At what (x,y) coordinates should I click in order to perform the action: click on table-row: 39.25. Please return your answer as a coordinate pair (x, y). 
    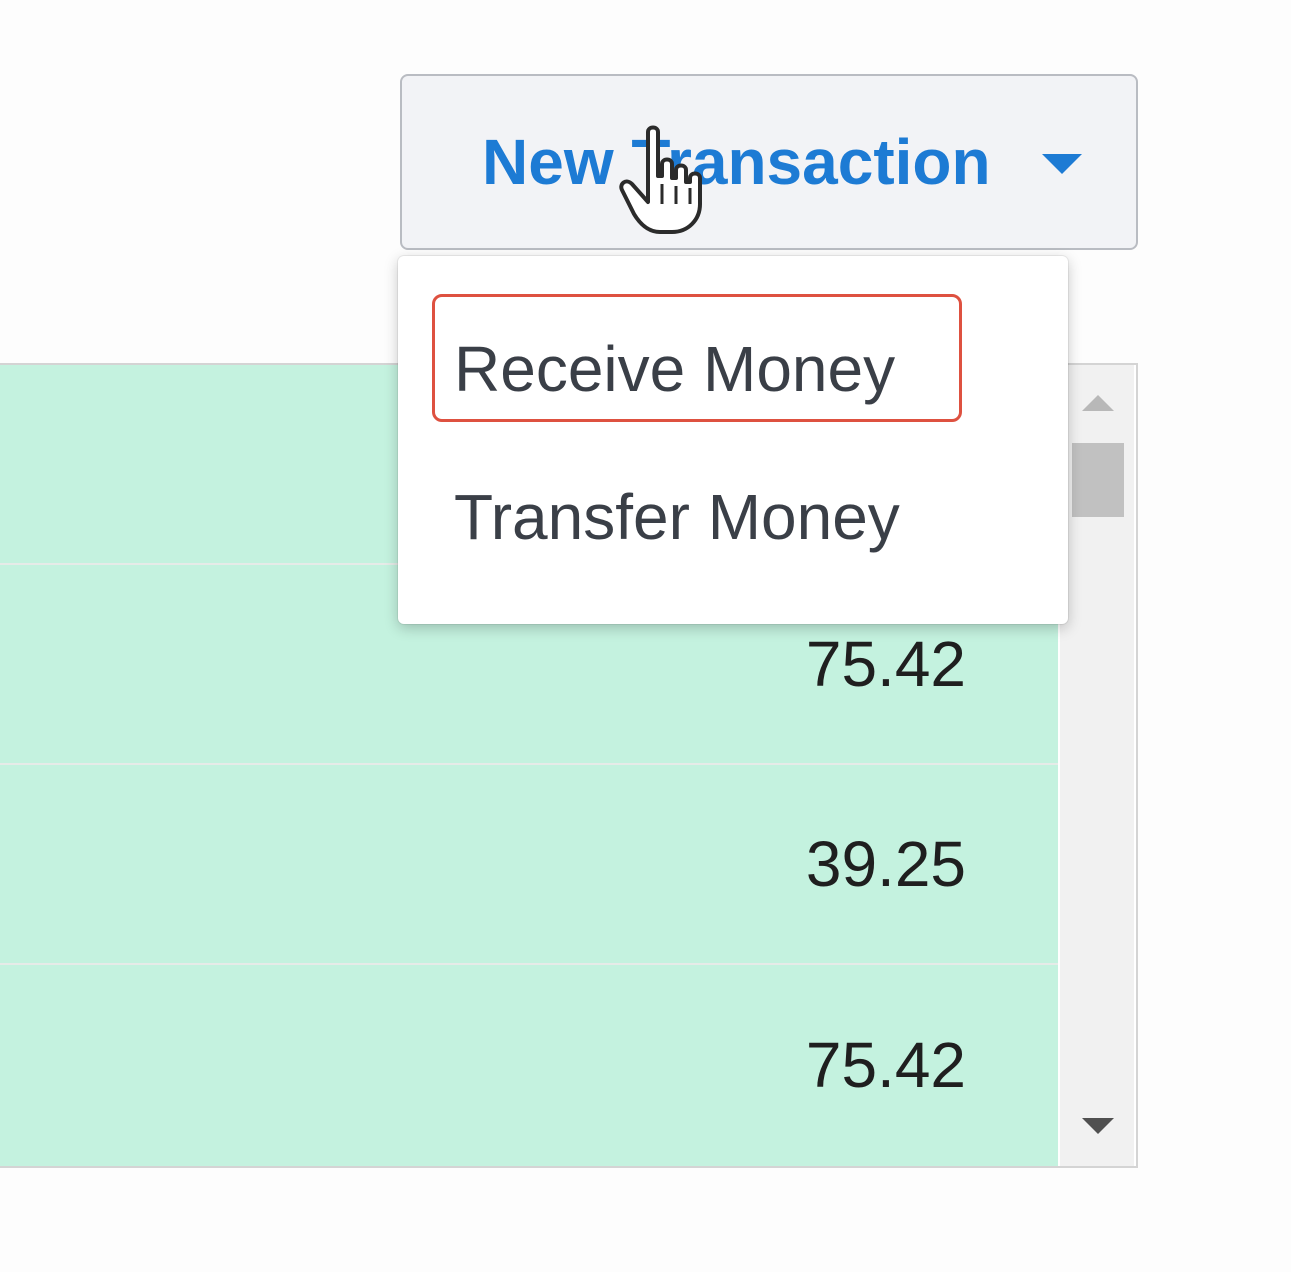
    Looking at the image, I should click on (529, 865).